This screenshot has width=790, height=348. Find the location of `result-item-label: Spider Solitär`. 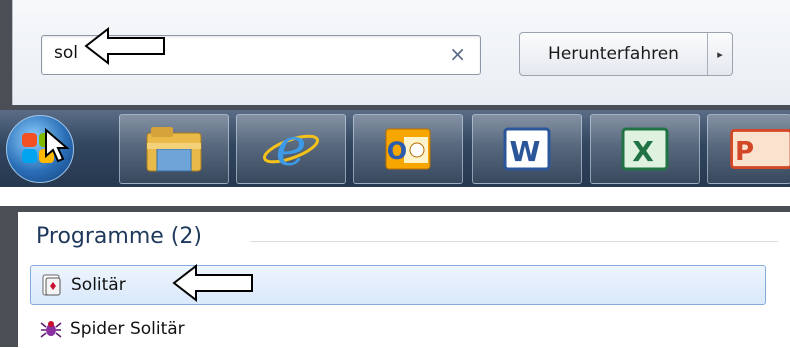

result-item-label: Spider Solitär is located at coordinates (127, 329).